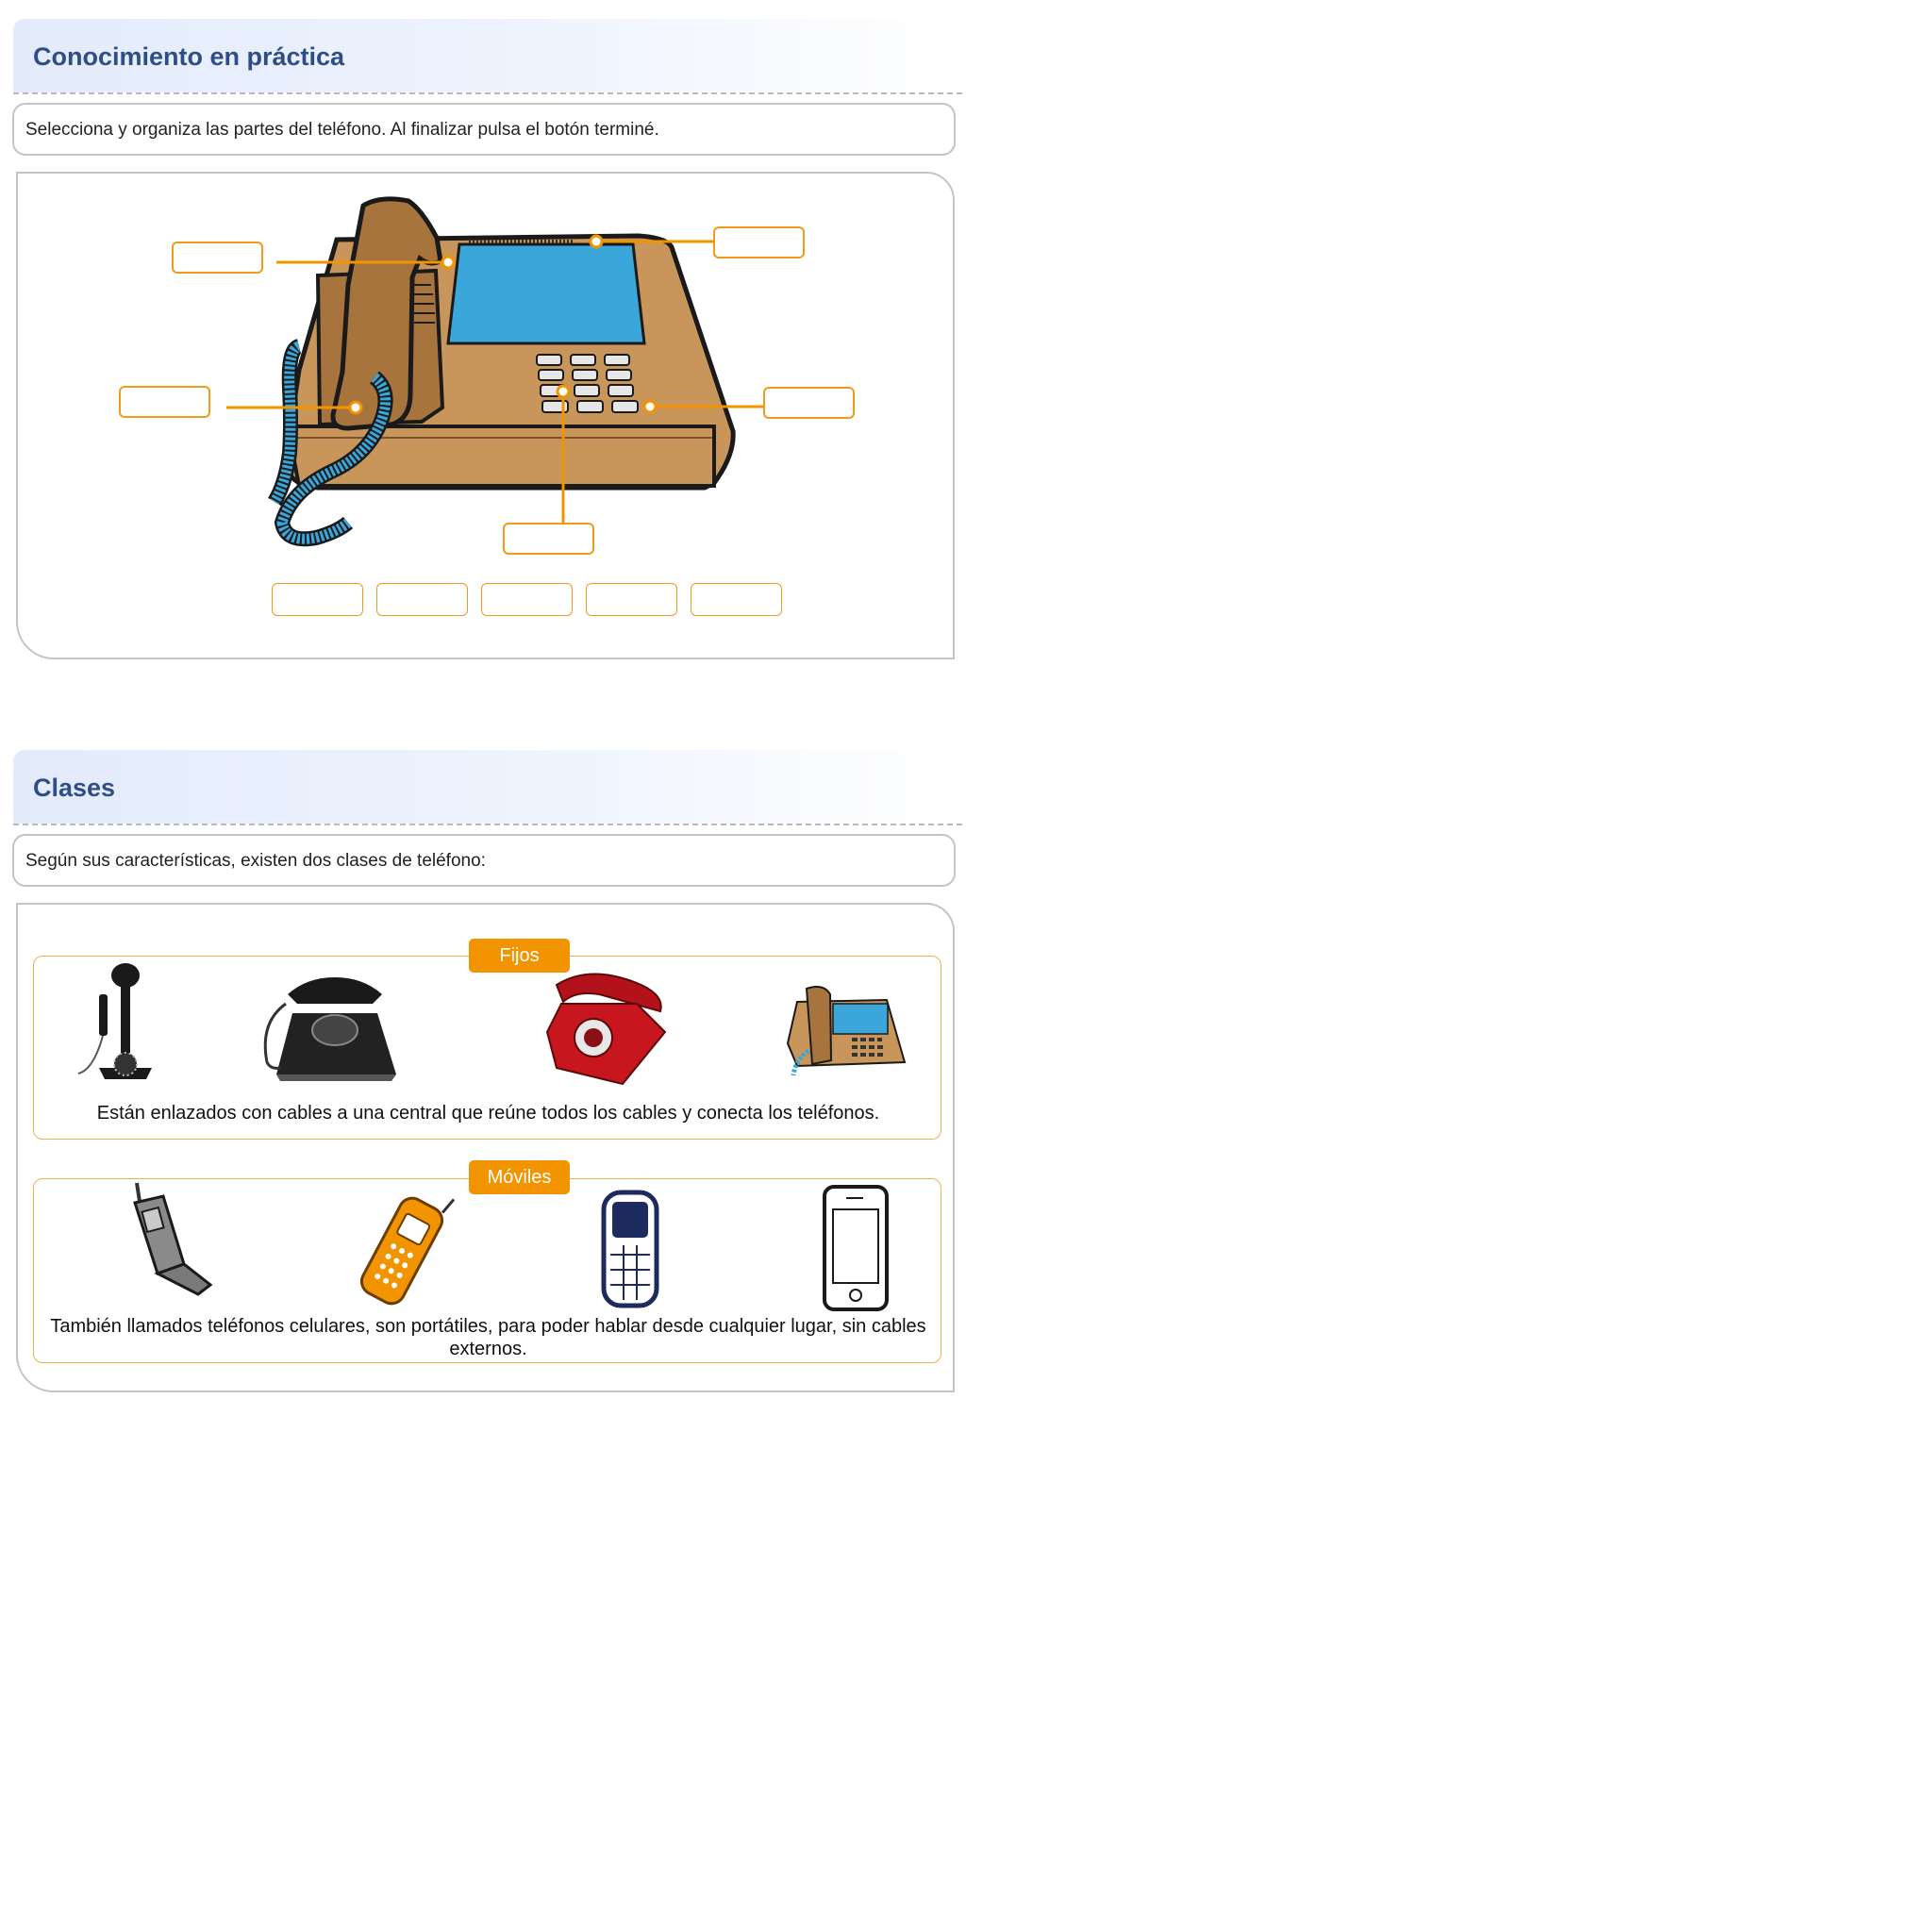 This screenshot has width=1932, height=1932. What do you see at coordinates (511, 1246) in the screenshot?
I see `mobile-phones-illustrations` at bounding box center [511, 1246].